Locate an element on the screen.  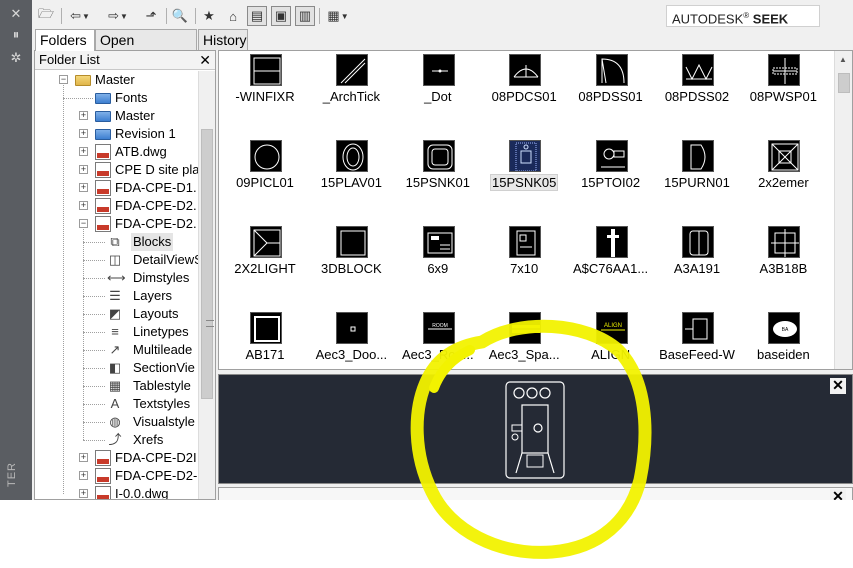
block-item: 08PWSP01 is located at coordinates (783, 95).